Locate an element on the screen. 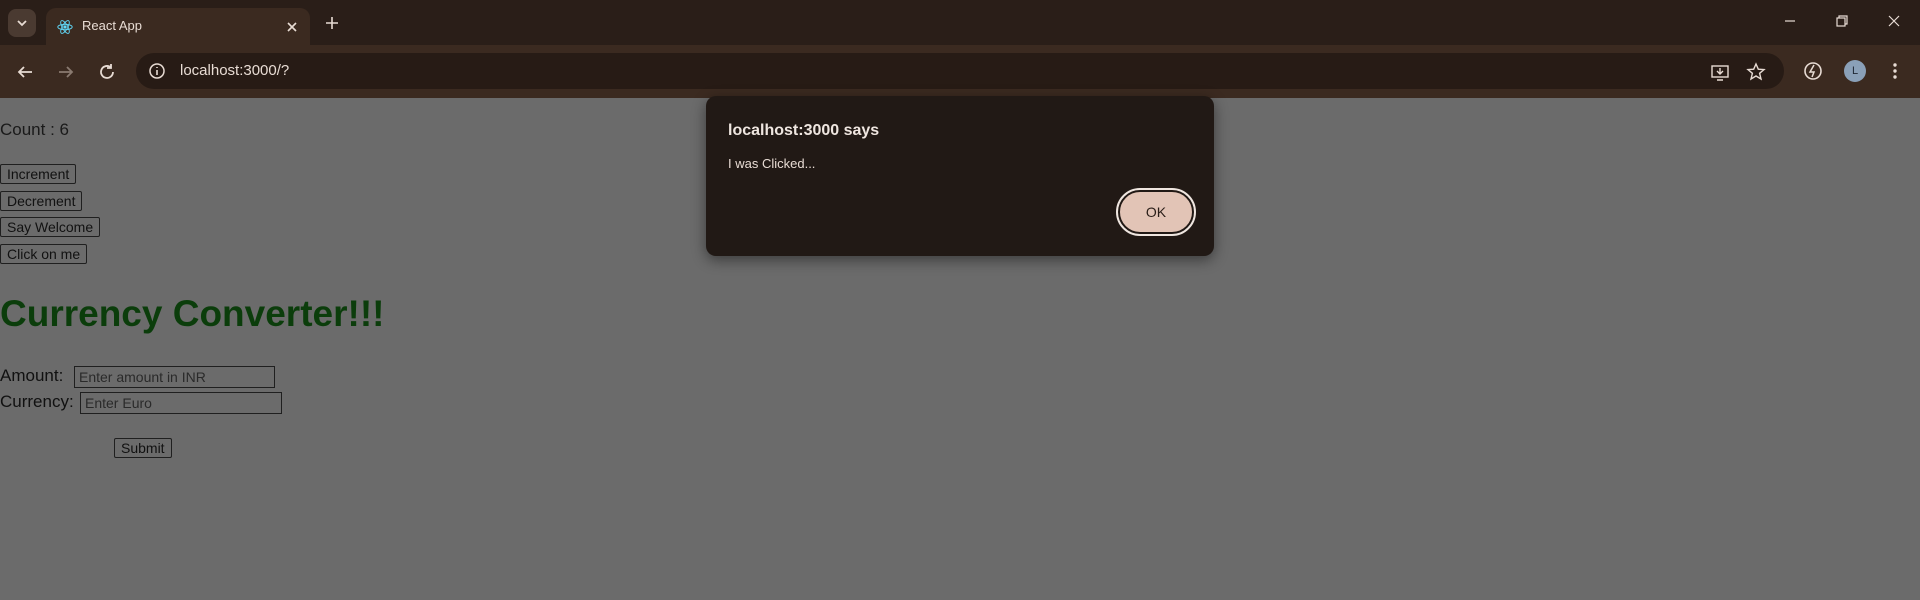 Image resolution: width=1920 pixels, height=600 pixels. count-display: Count : 6 is located at coordinates (34, 129).